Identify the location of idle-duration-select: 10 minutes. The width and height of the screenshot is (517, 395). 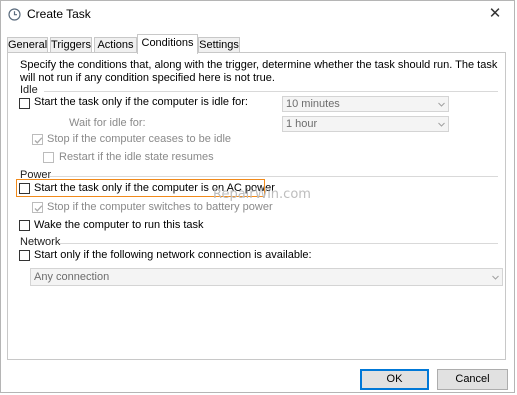
(365, 104).